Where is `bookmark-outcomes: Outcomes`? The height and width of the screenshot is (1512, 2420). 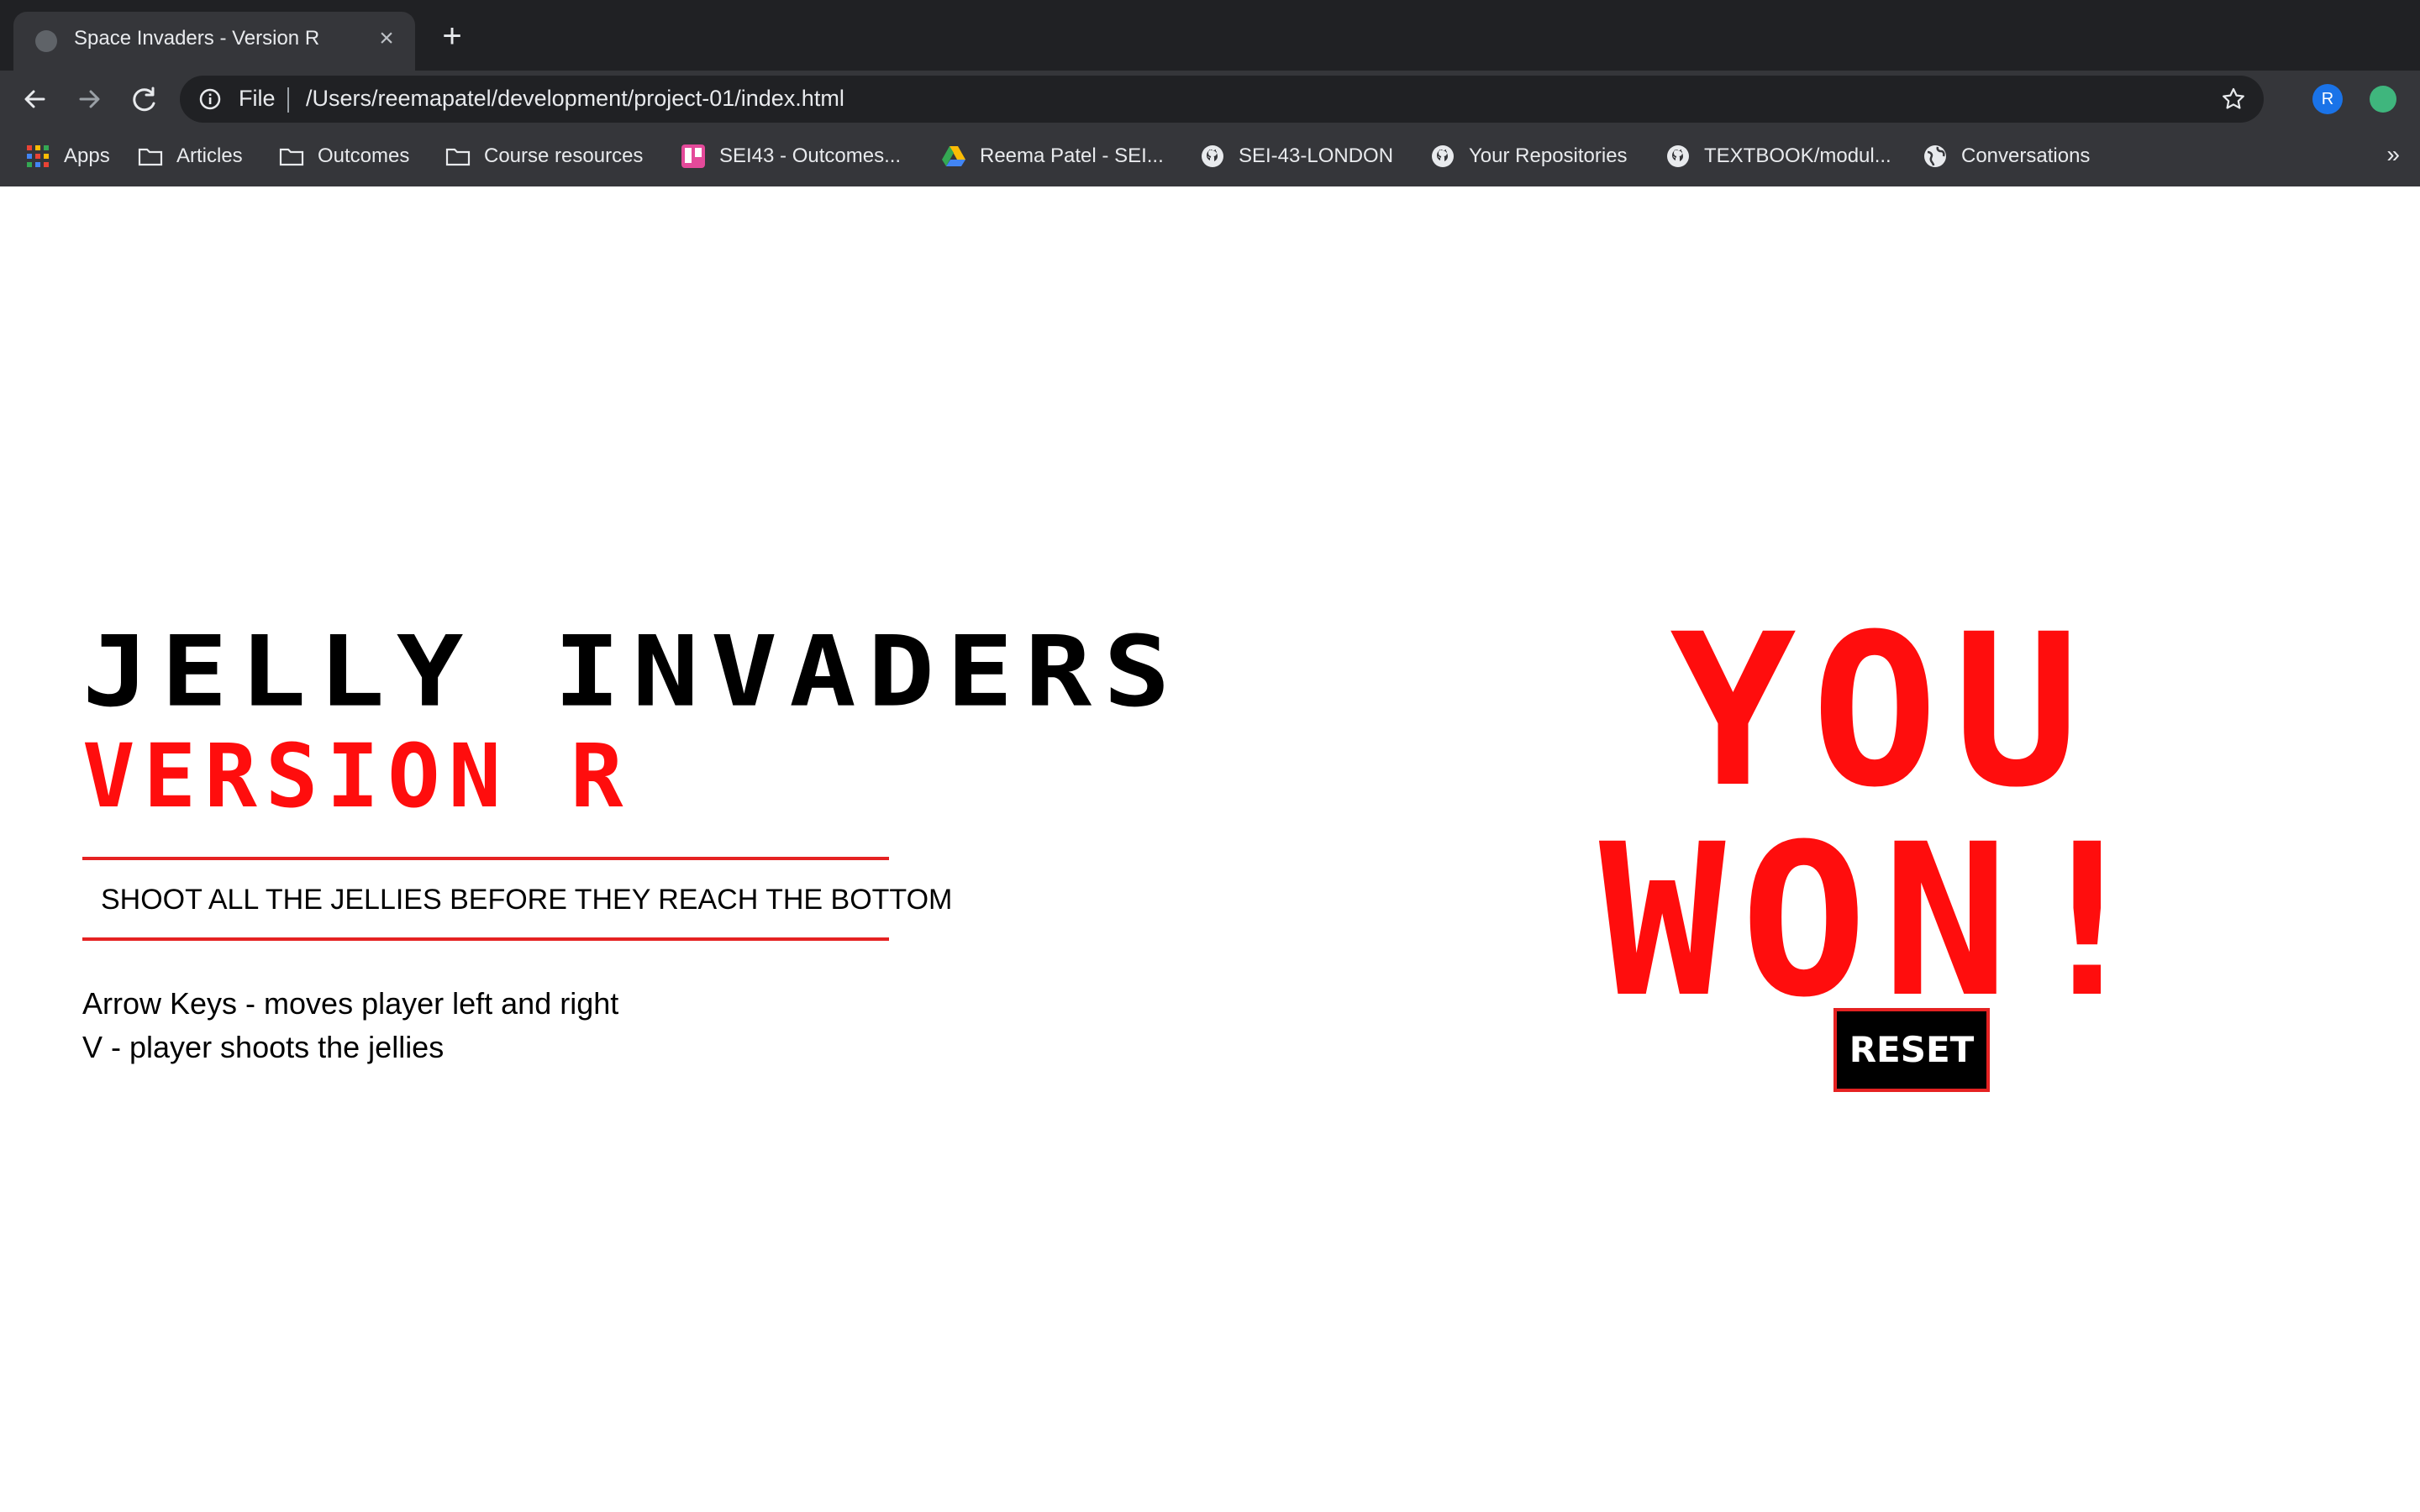
bookmark-outcomes: Outcomes is located at coordinates (344, 156).